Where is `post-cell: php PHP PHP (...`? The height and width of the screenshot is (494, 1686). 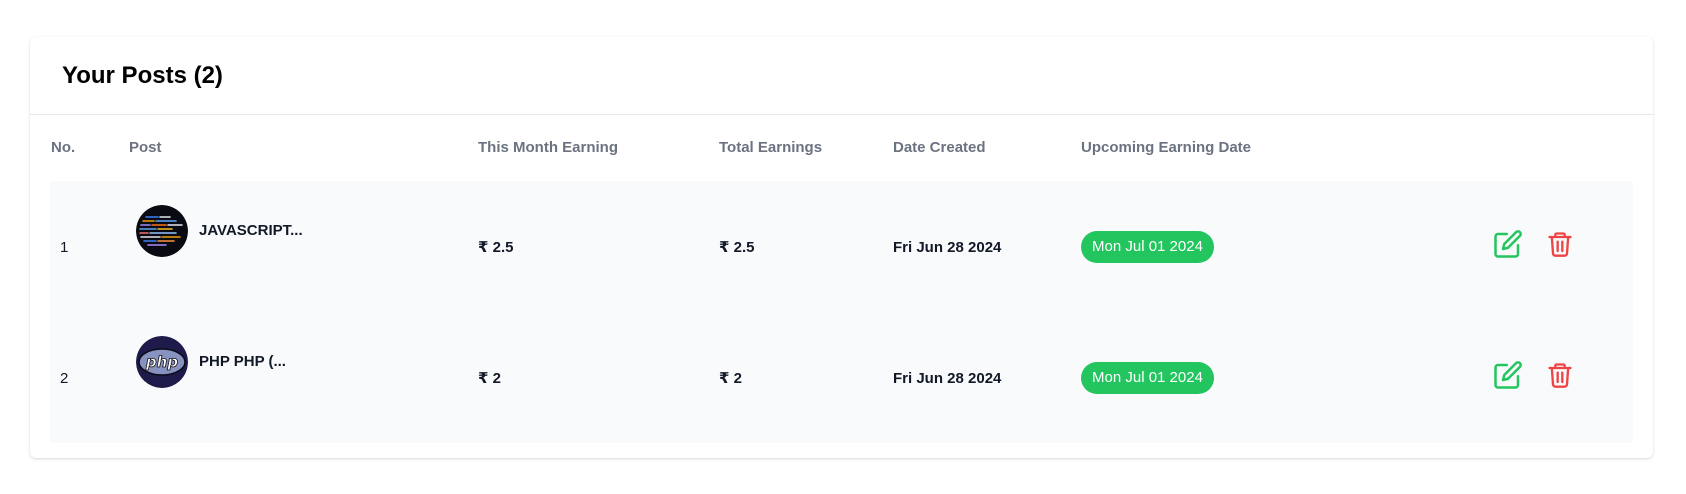
post-cell: php PHP PHP (... is located at coordinates (211, 362).